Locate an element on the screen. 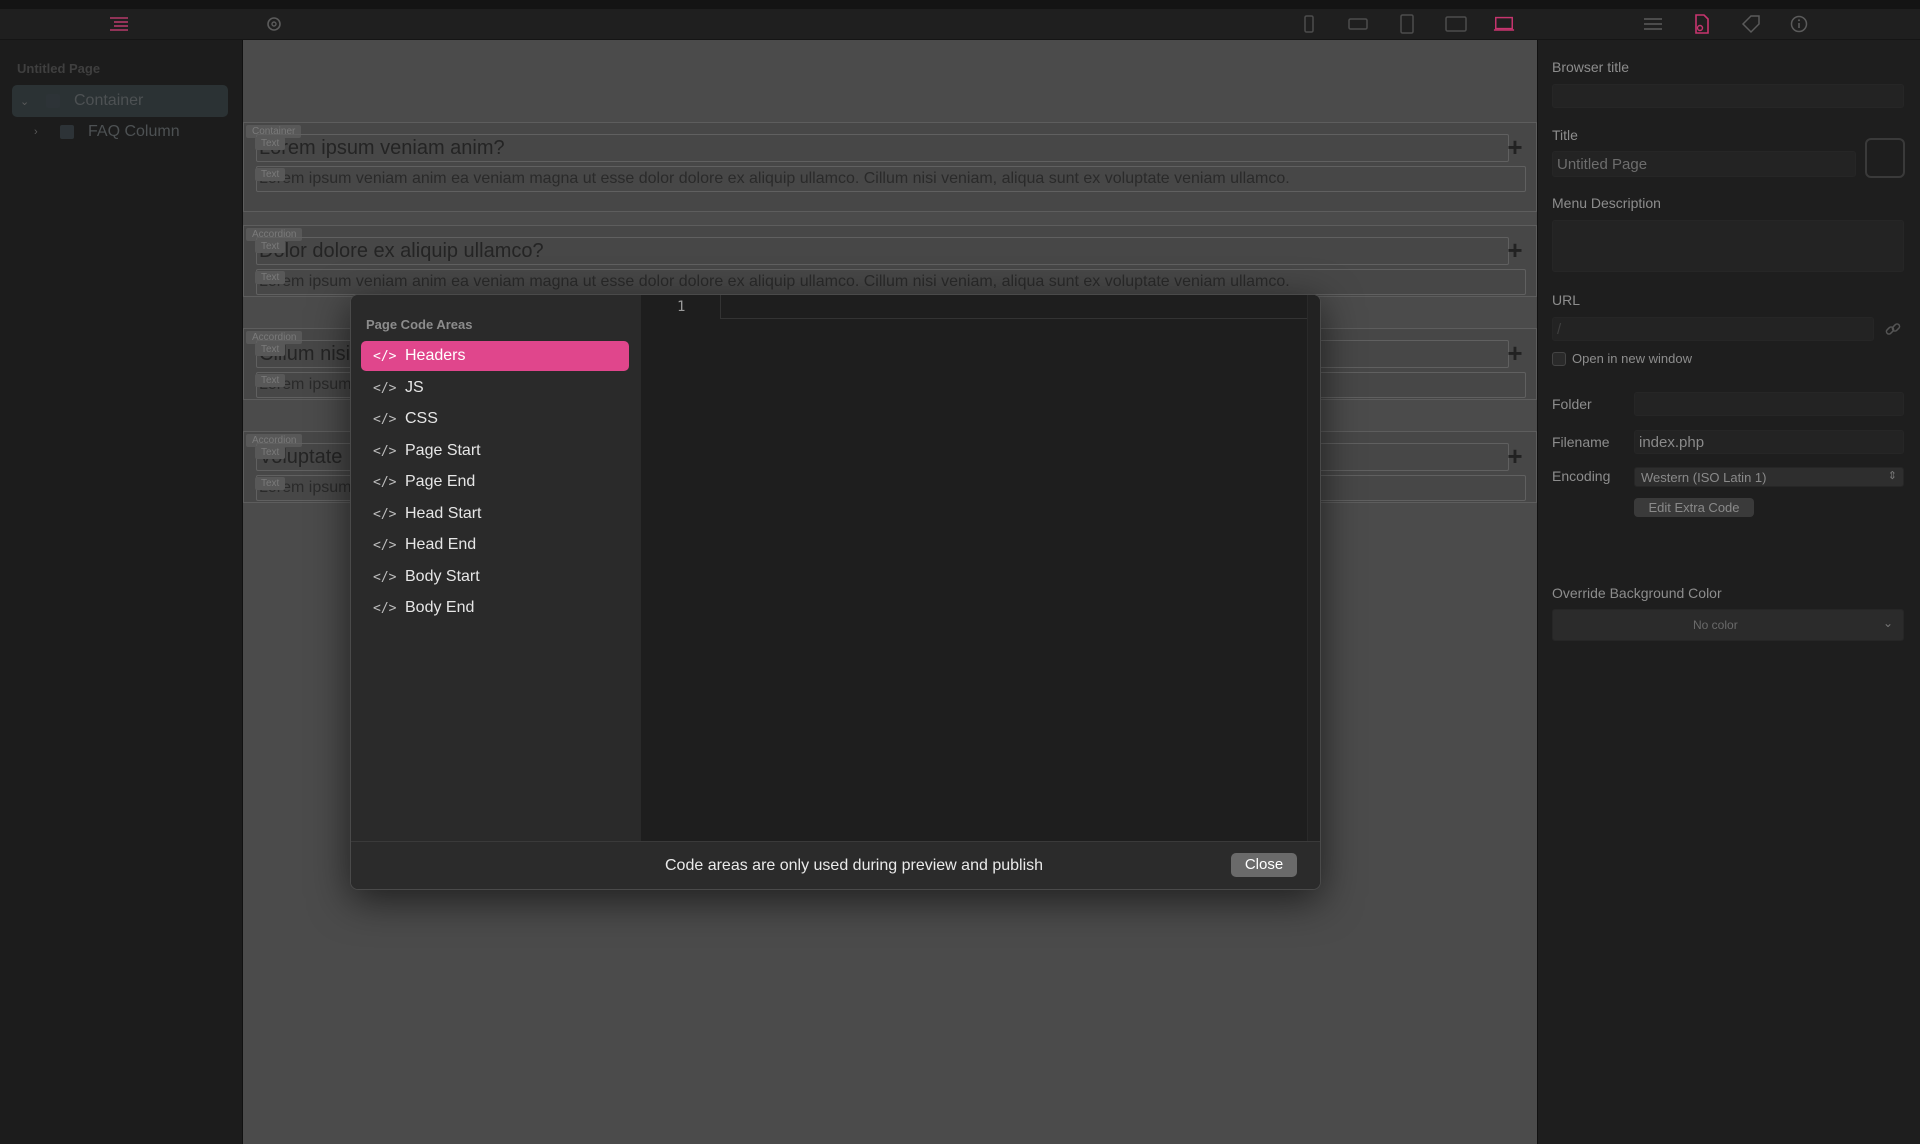 The image size is (1920, 1144). folder-field is located at coordinates (1769, 404).